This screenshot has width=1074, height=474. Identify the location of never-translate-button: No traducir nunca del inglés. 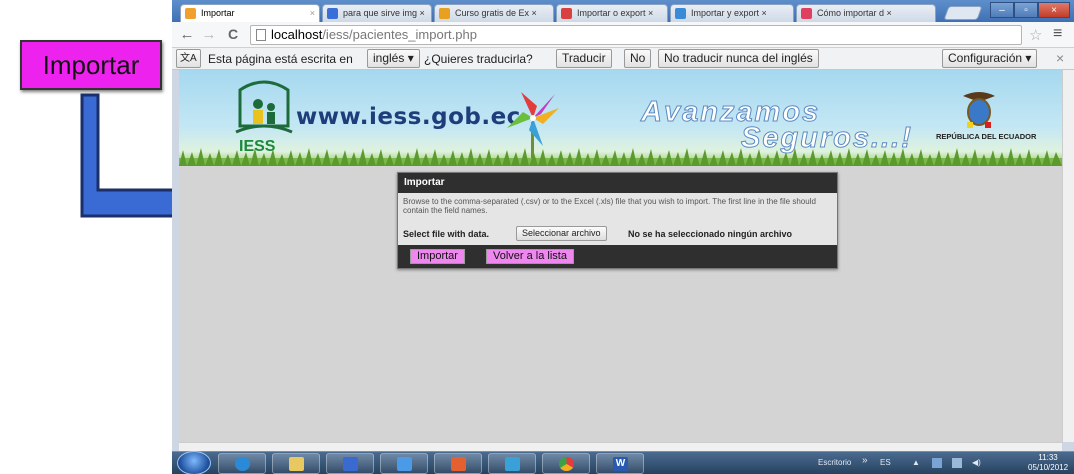
(738, 58).